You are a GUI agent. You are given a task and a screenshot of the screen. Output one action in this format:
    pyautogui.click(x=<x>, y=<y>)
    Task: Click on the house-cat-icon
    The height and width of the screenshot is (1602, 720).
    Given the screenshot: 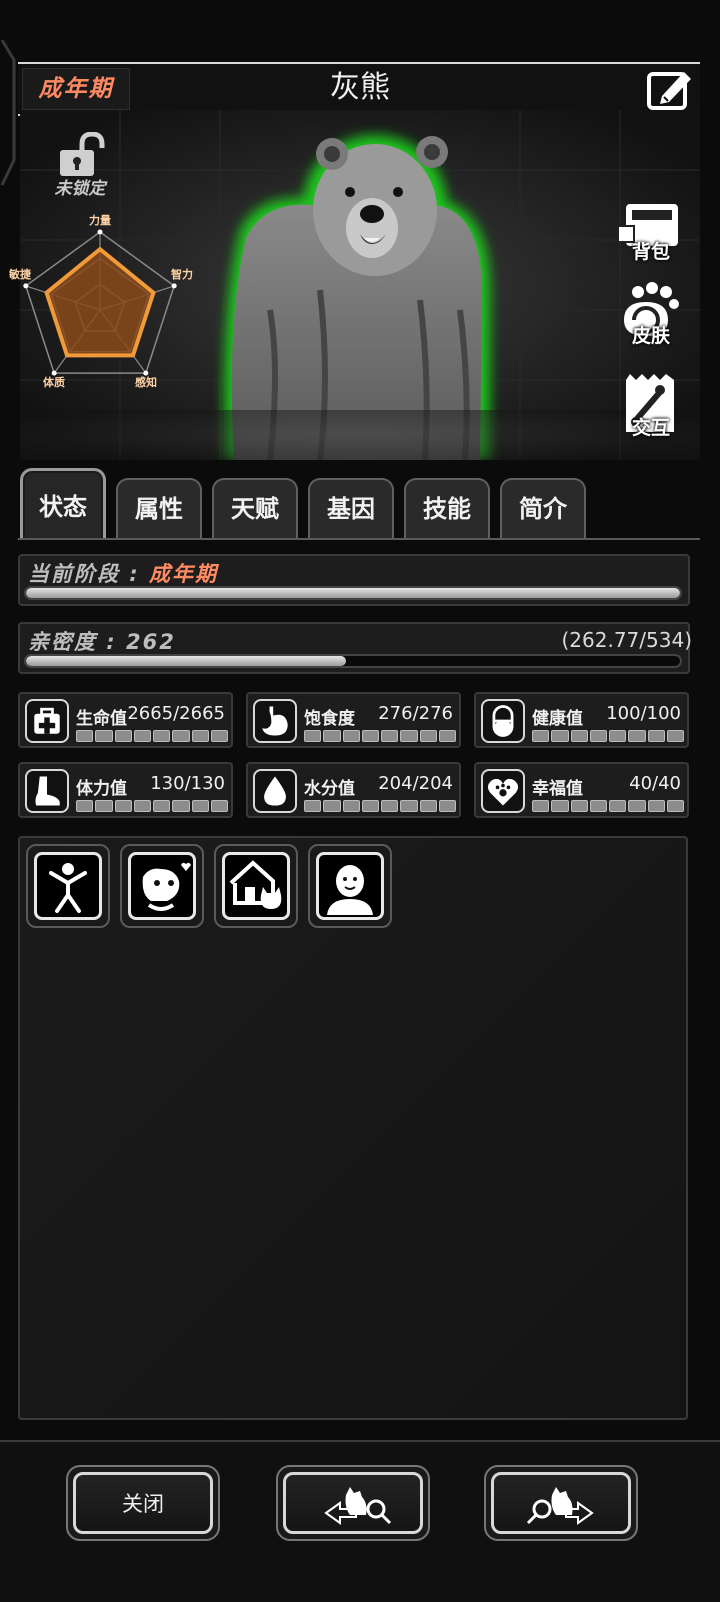 What is the action you would take?
    pyautogui.click(x=255, y=884)
    